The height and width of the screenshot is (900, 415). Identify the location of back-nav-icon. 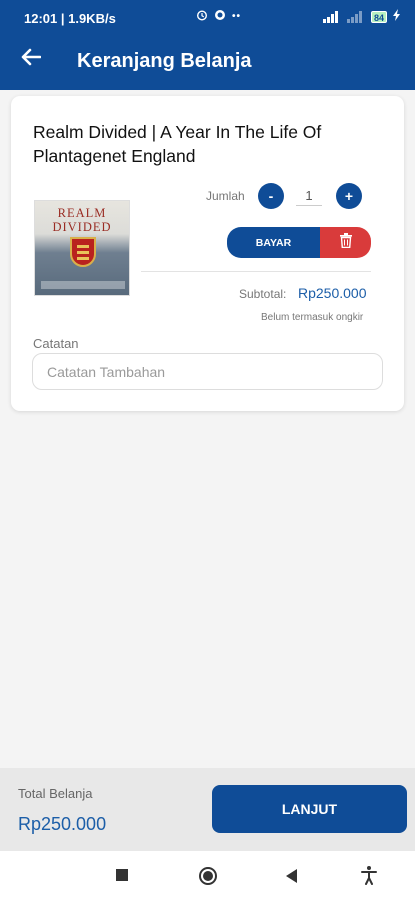
(291, 876).